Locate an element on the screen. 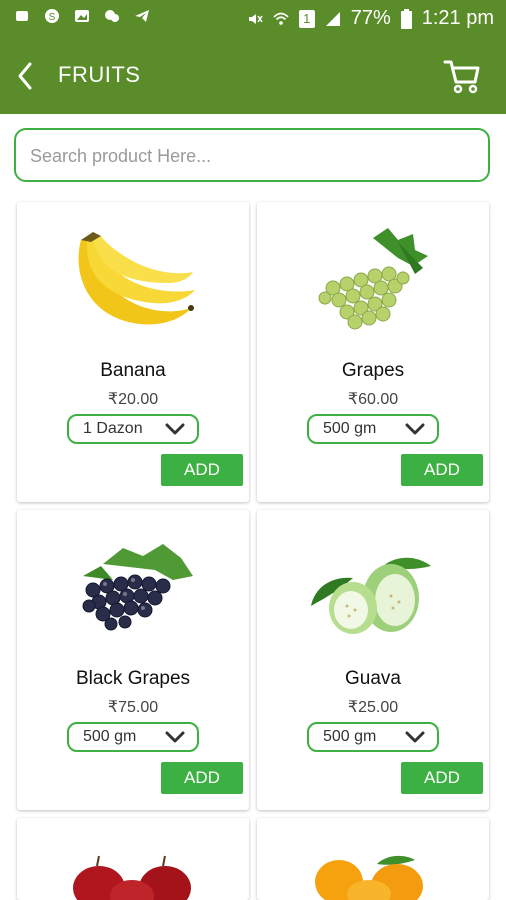 The image size is (506, 900). status-bar: S 1 77% 1:21 pm is located at coordinates (253, 19).